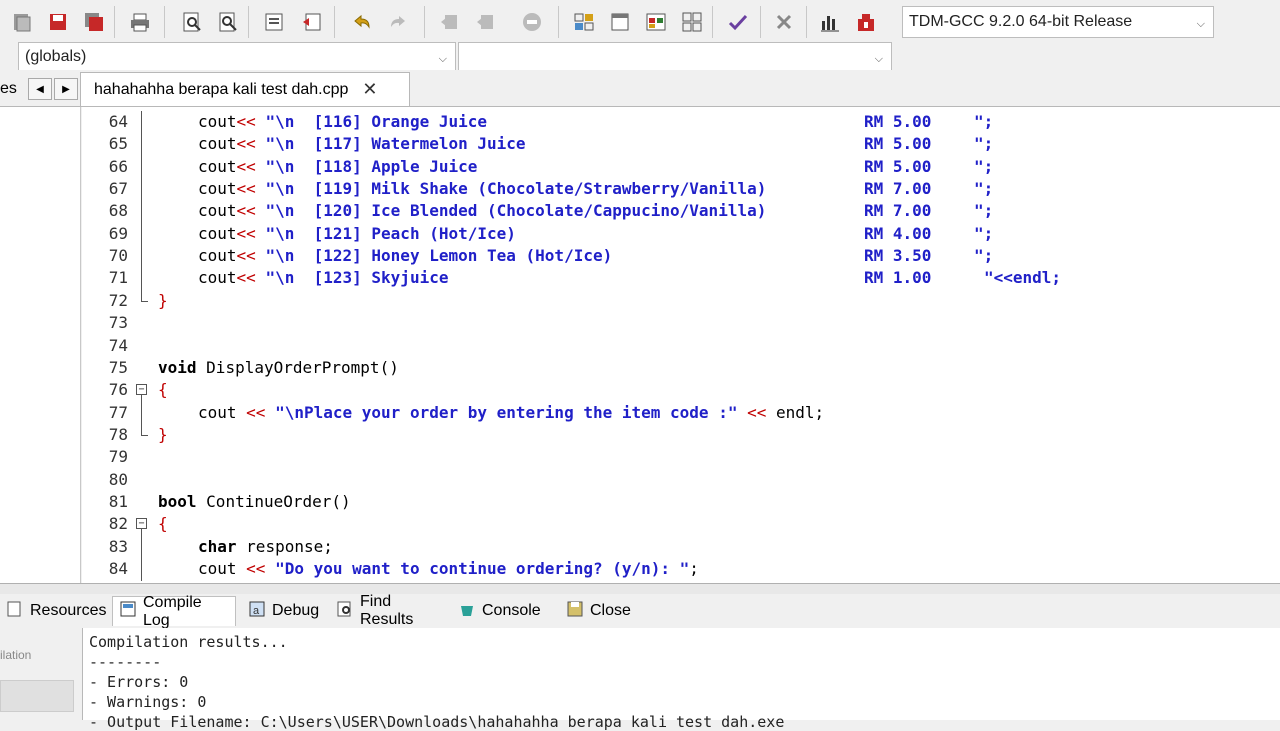 The image size is (1280, 731). I want to click on new-icon, so click(22, 22).